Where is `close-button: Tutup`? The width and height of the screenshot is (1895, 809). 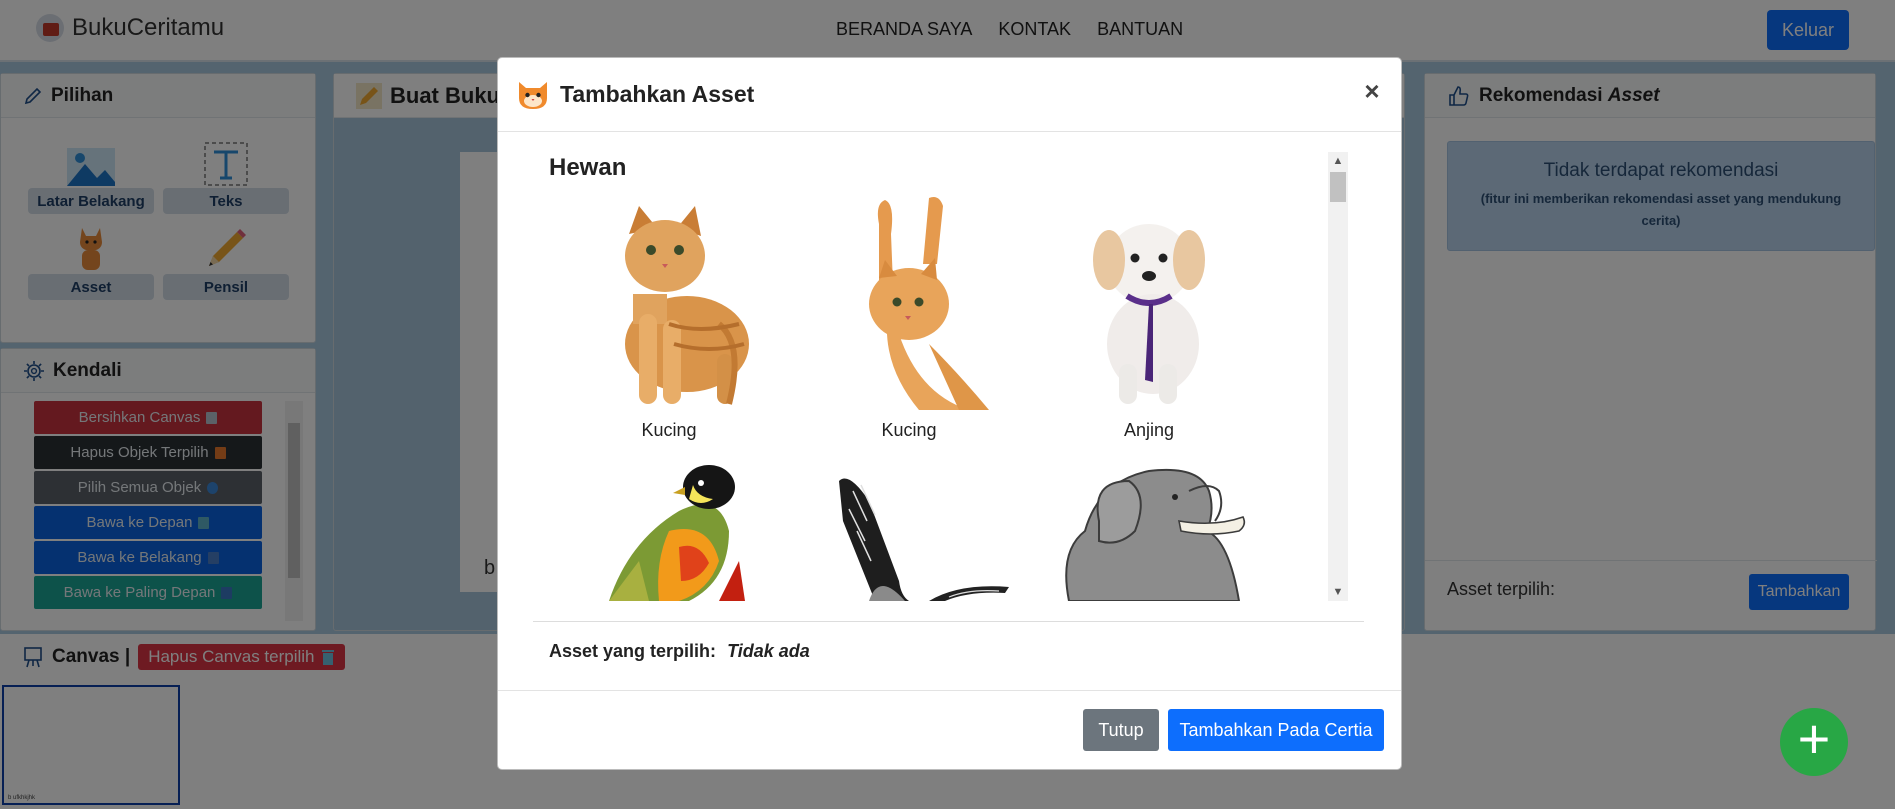
close-button: Tutup is located at coordinates (1121, 730).